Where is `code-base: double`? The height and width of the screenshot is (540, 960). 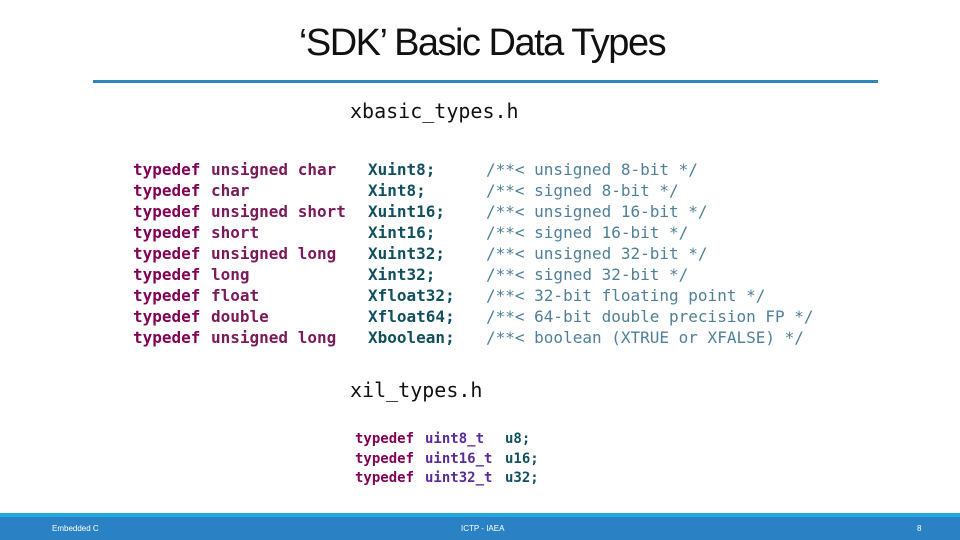 code-base: double is located at coordinates (240, 316).